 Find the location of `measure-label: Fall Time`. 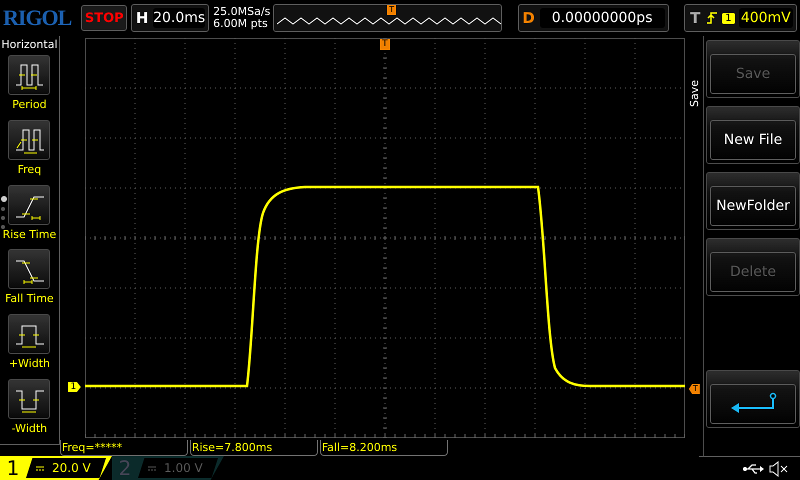

measure-label: Fall Time is located at coordinates (29, 299).